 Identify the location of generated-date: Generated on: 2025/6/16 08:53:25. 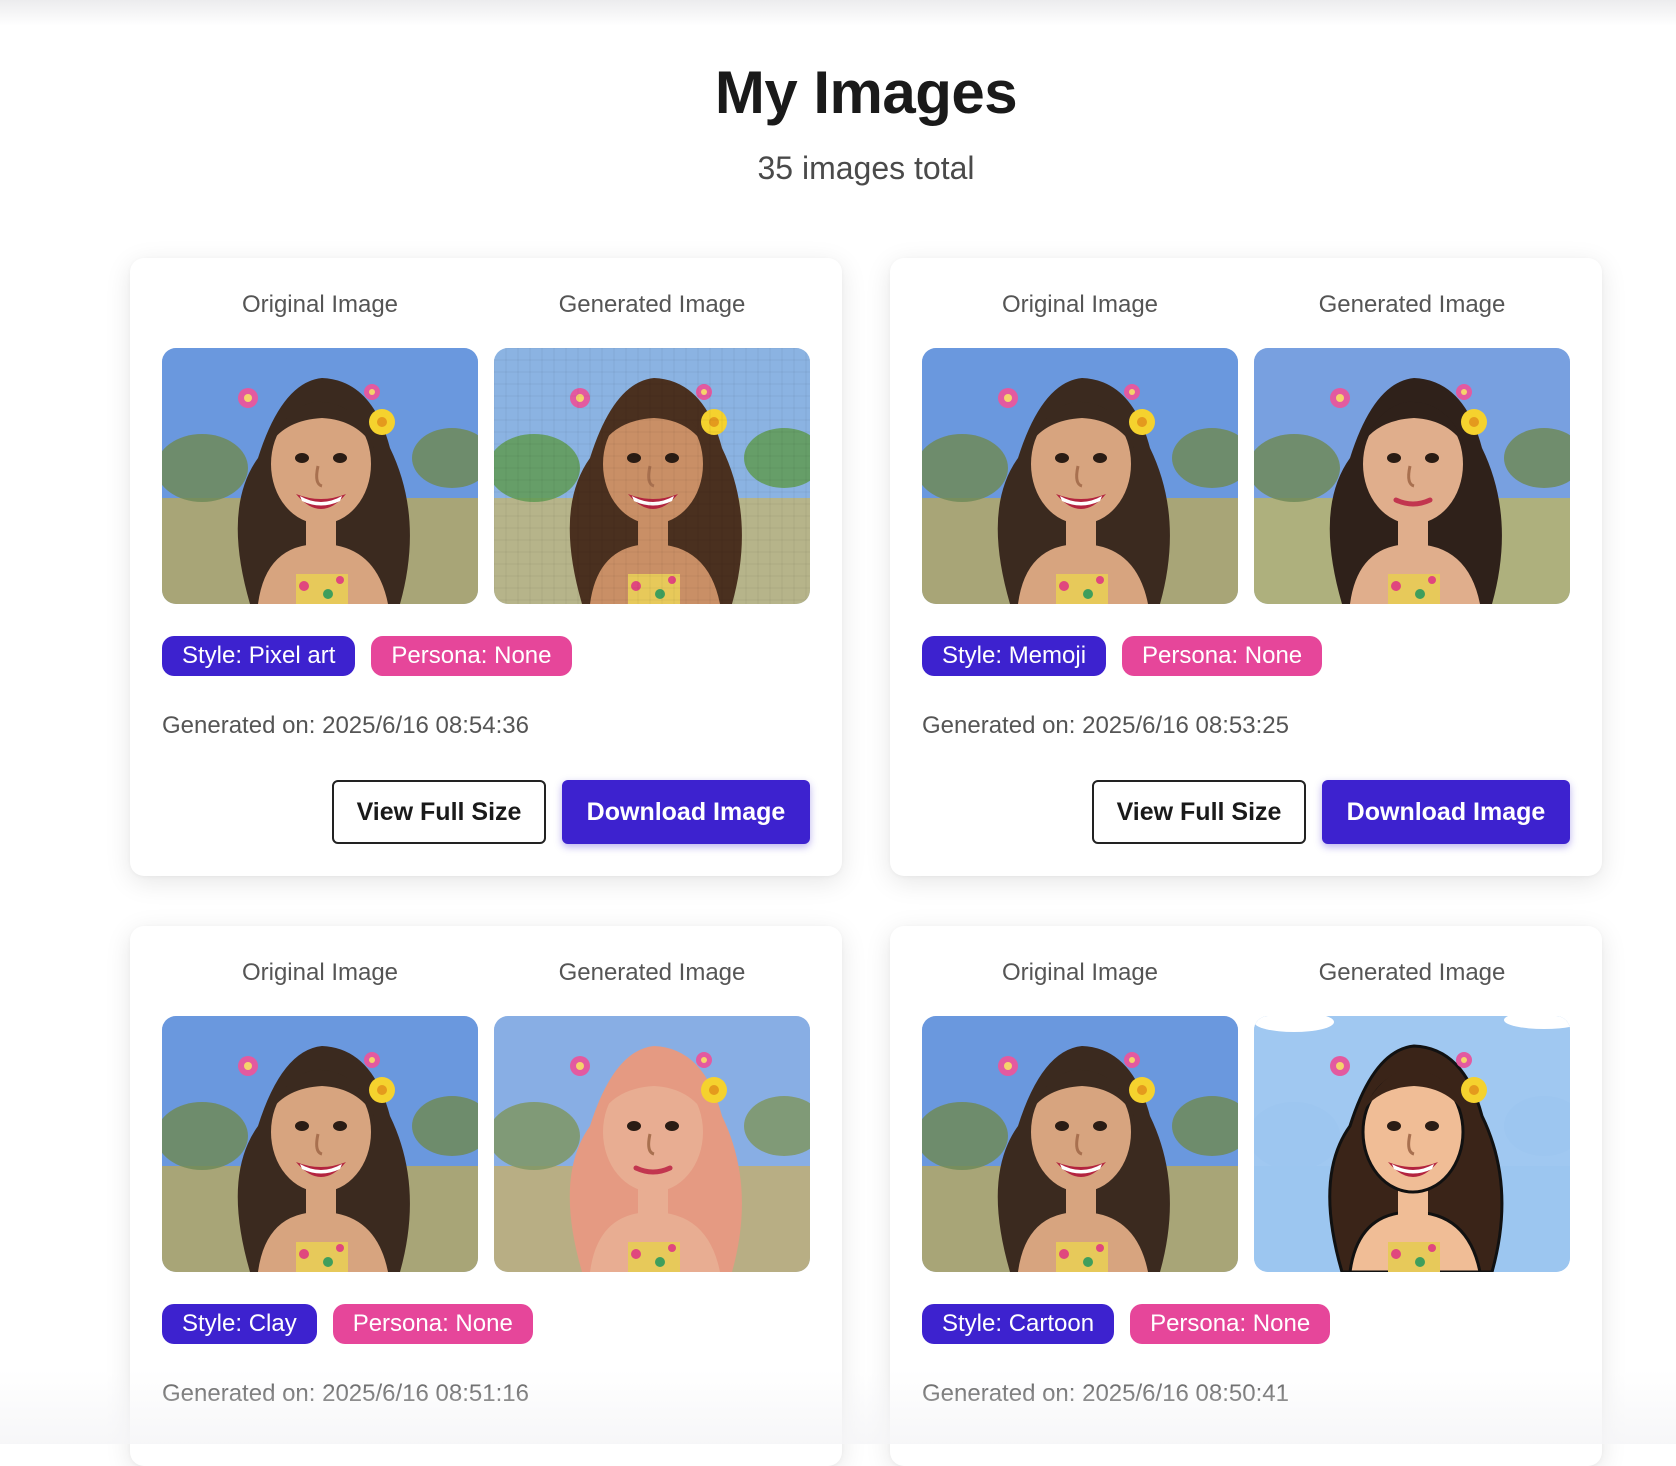
(1105, 725).